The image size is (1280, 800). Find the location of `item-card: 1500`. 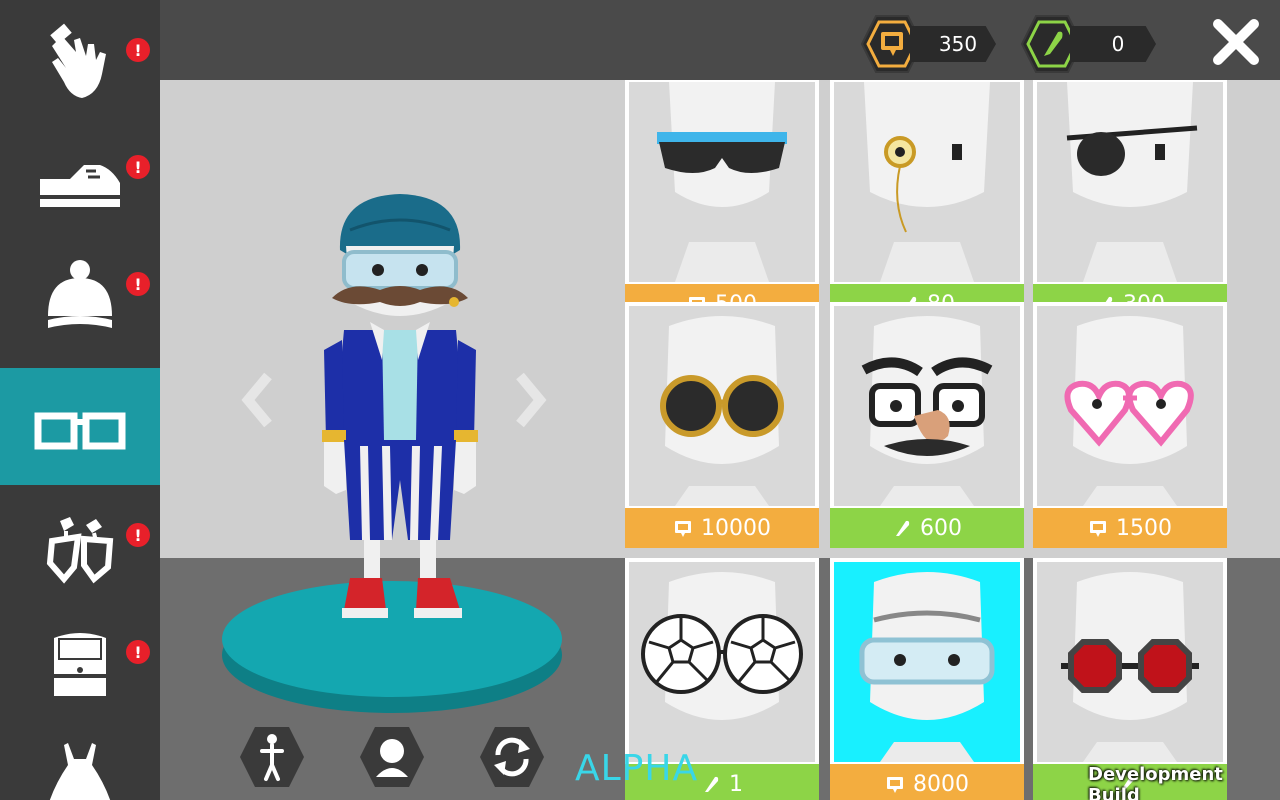

item-card: 1500 is located at coordinates (1130, 427).